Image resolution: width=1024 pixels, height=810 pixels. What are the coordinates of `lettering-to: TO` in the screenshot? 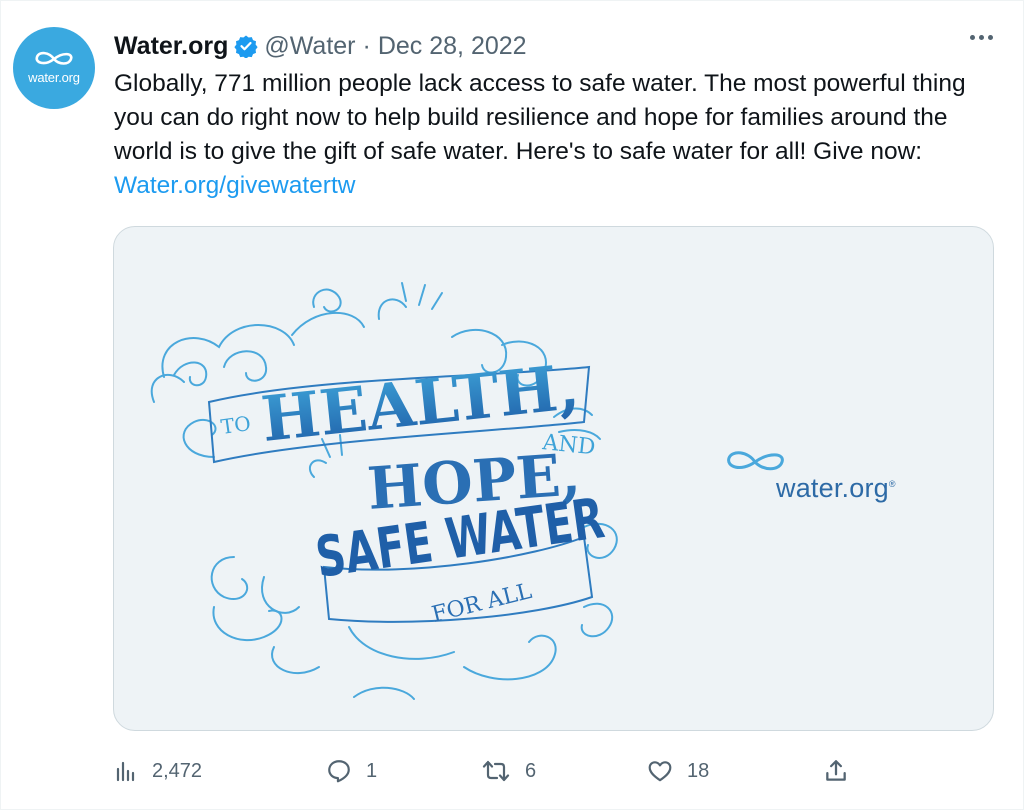 It's located at (235, 425).